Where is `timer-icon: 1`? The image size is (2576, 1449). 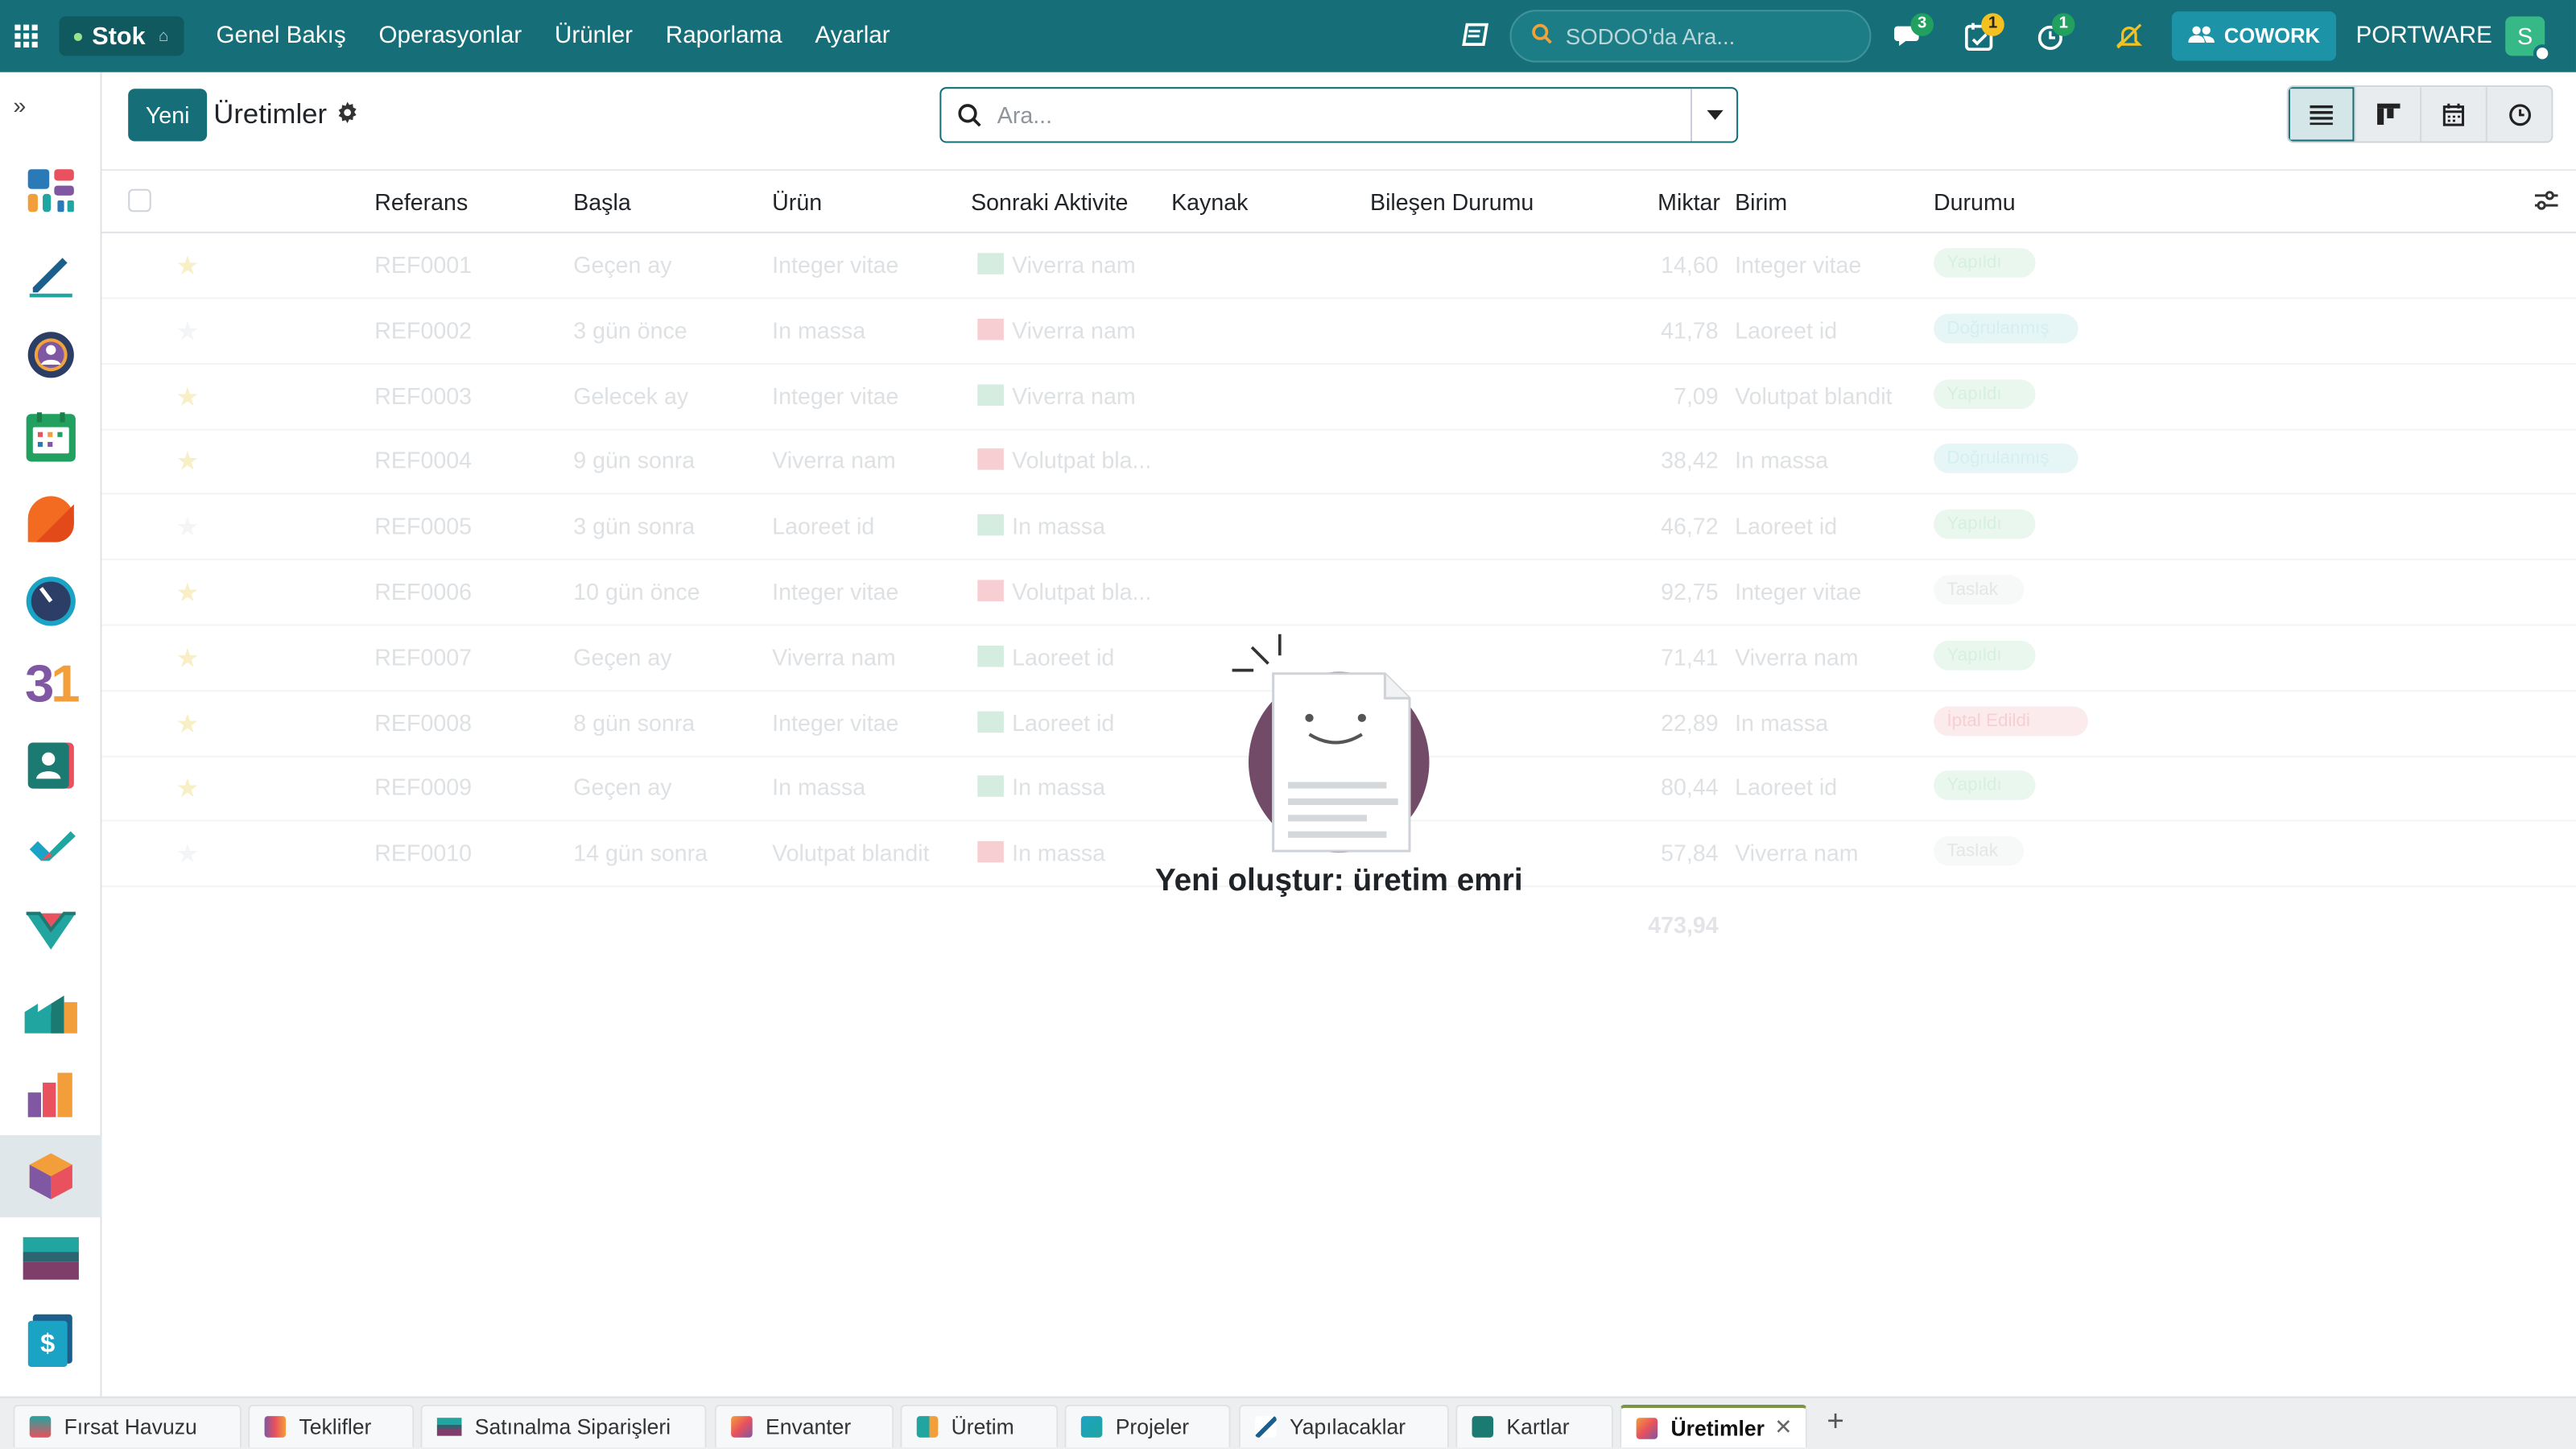 timer-icon: 1 is located at coordinates (2053, 33).